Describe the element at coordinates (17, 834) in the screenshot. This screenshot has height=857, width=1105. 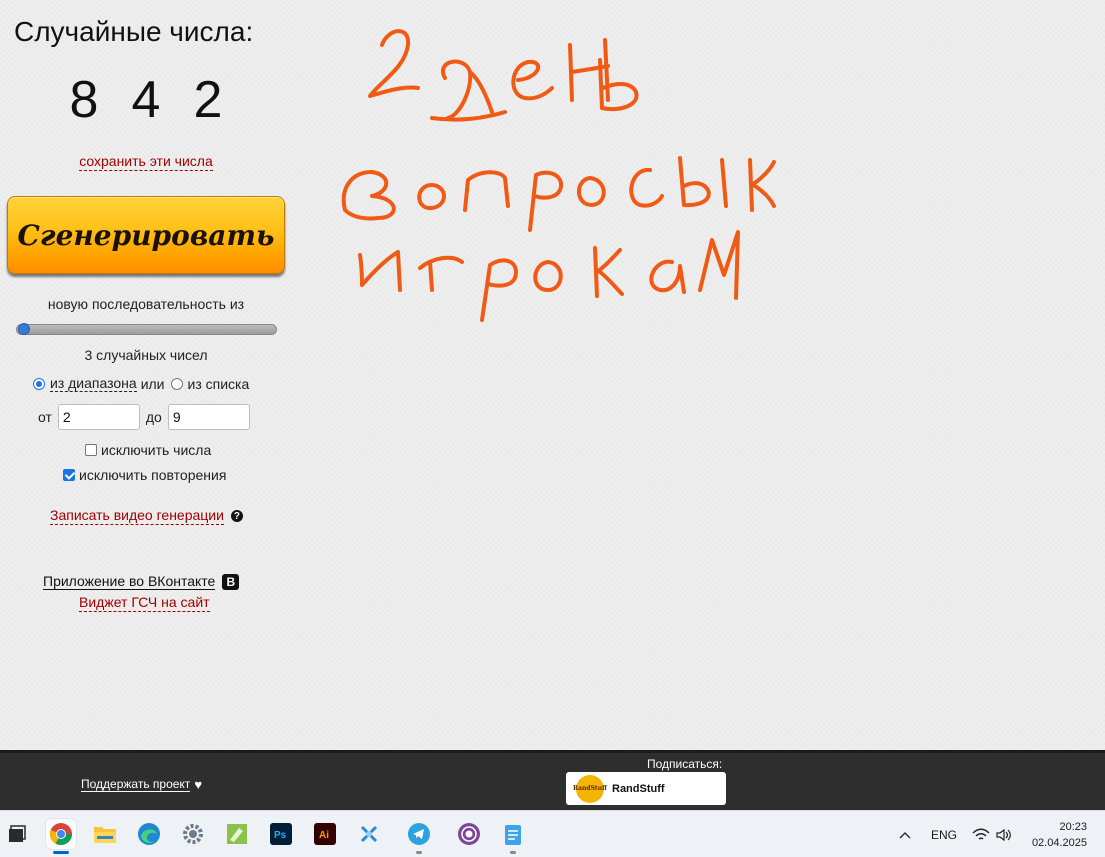
I see `windows-start-icon` at that location.